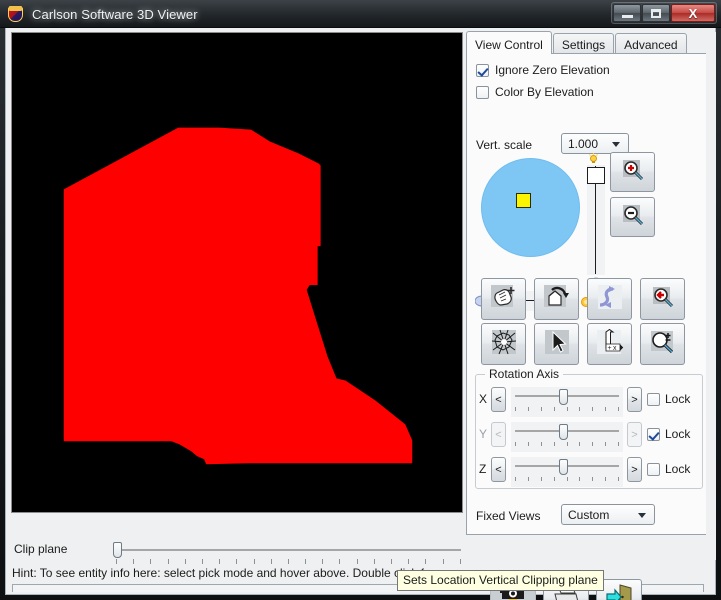 The width and height of the screenshot is (721, 600). I want to click on clip-plane-row: Clip plane, so click(238, 552).